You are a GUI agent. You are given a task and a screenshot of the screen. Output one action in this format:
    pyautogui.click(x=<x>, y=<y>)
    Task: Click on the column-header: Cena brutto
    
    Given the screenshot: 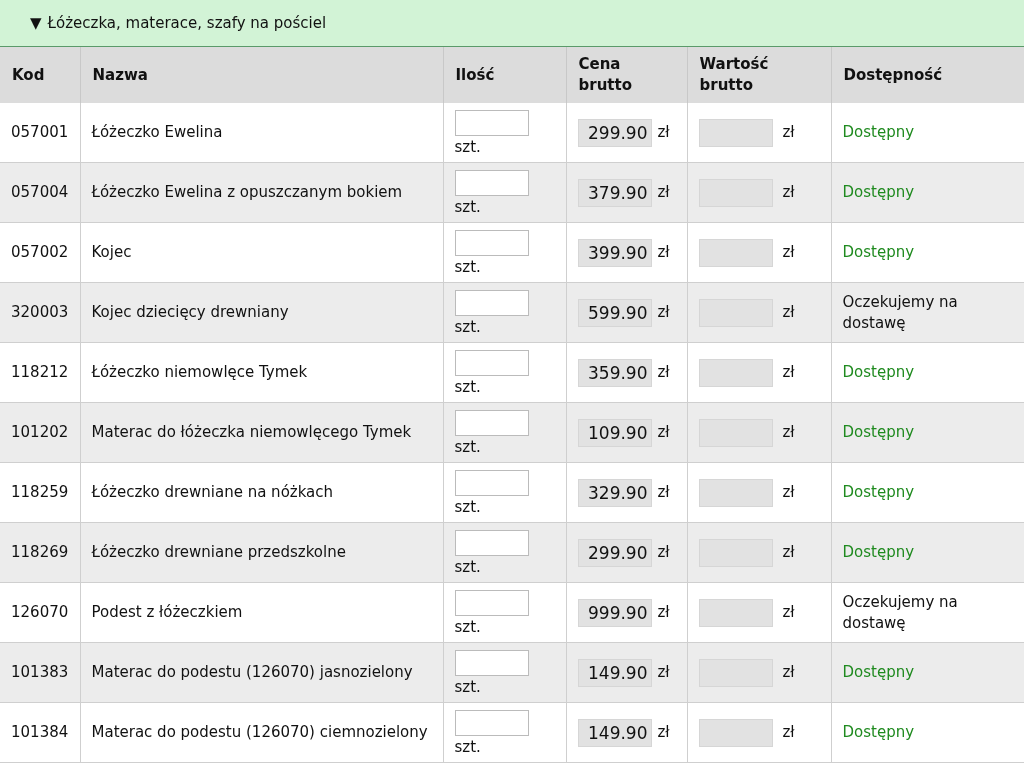 What is the action you would take?
    pyautogui.click(x=626, y=75)
    